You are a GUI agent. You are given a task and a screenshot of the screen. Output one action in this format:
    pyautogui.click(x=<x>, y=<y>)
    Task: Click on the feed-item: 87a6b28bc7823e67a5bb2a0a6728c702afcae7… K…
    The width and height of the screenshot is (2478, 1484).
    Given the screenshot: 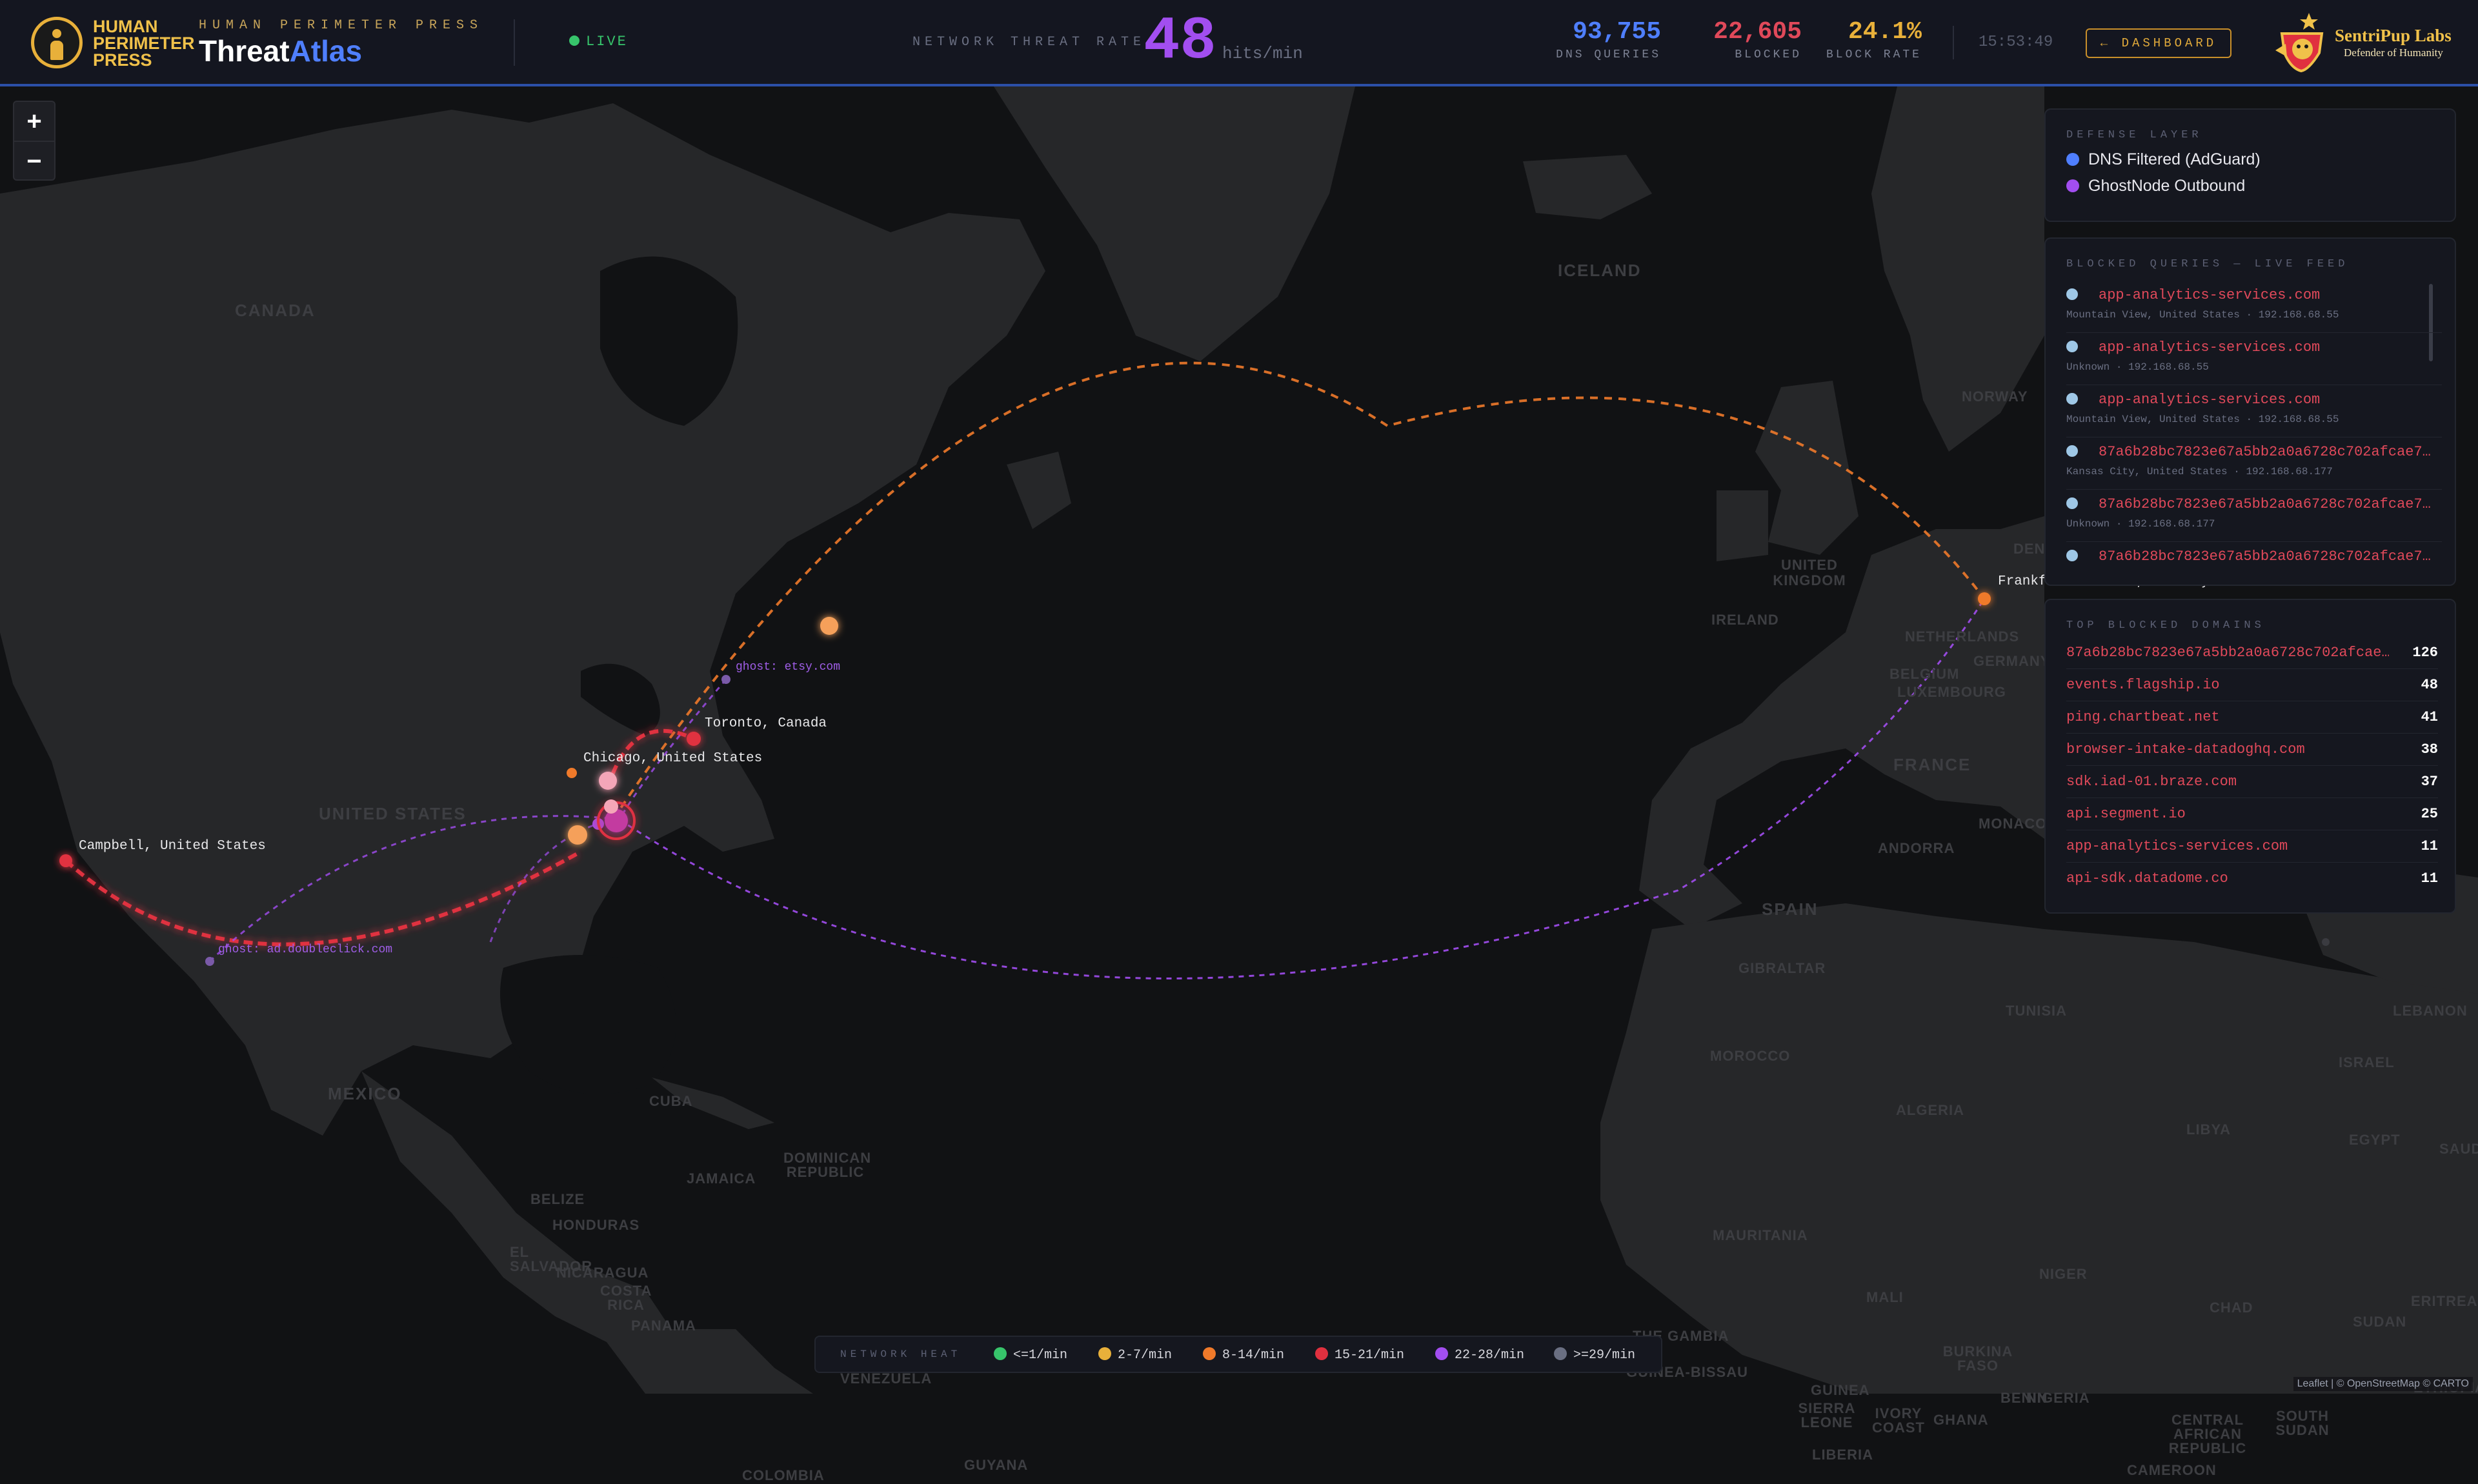 What is the action you would take?
    pyautogui.click(x=2254, y=464)
    